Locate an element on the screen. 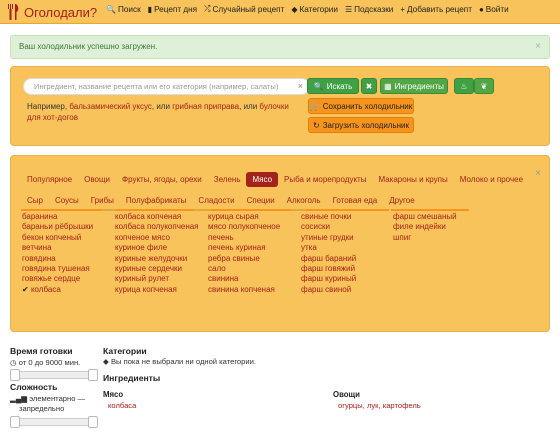  difficulty-slider is located at coordinates (54, 422).